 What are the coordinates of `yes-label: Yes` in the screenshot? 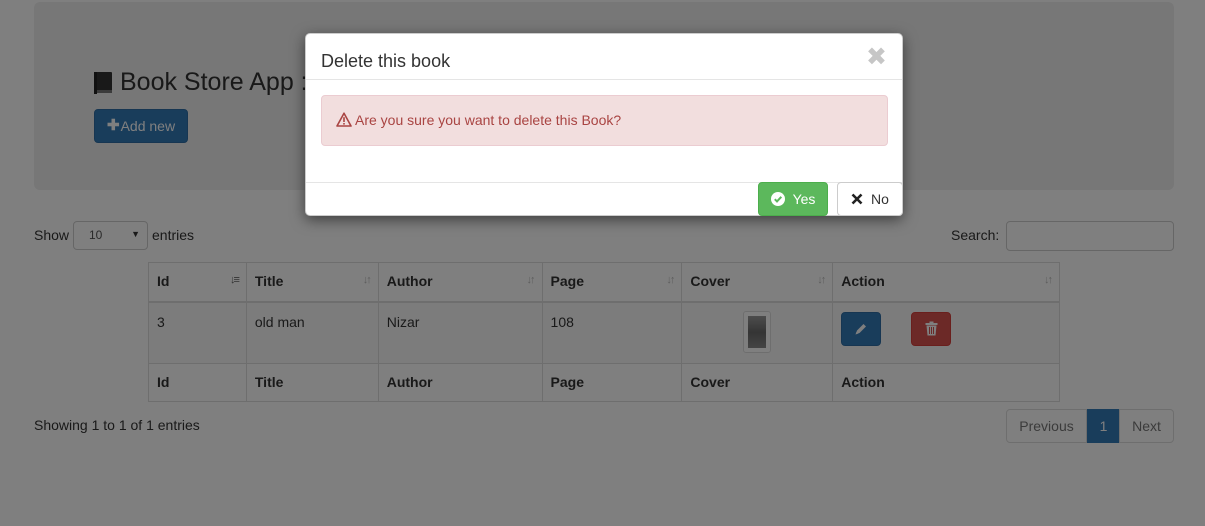 It's located at (804, 199).